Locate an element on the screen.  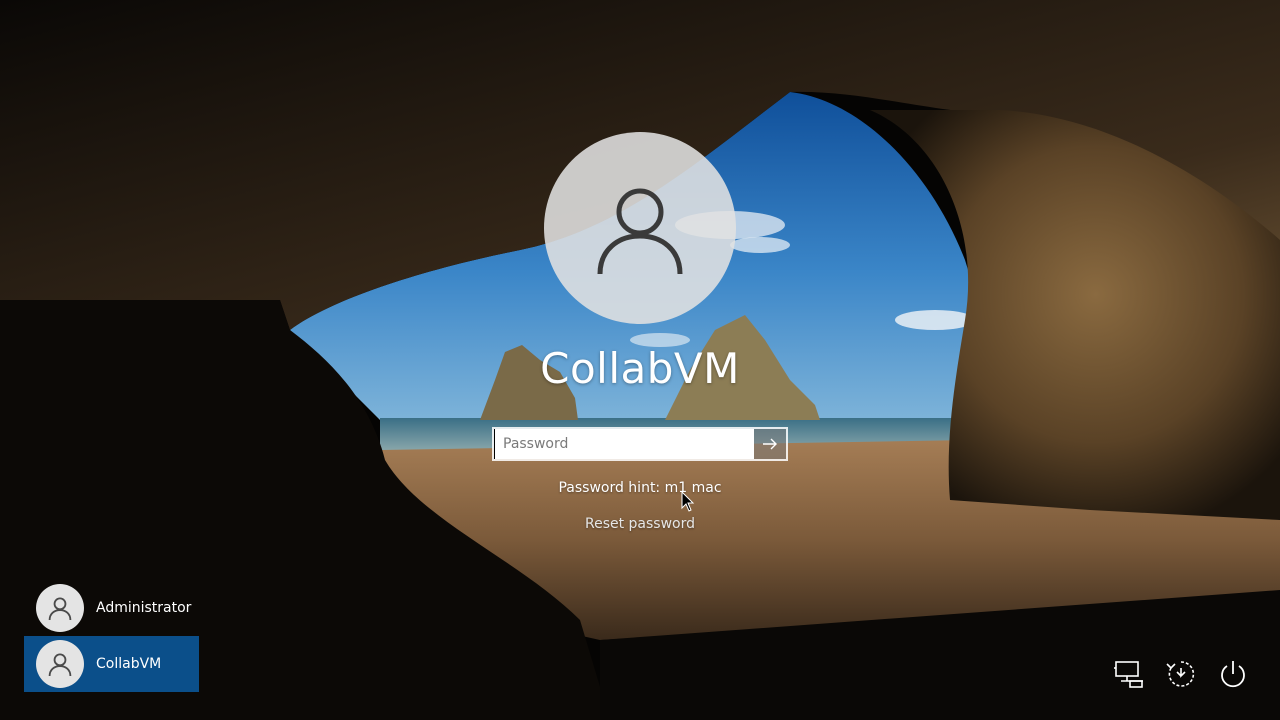
mouse-cursor-icon is located at coordinates (688, 501).